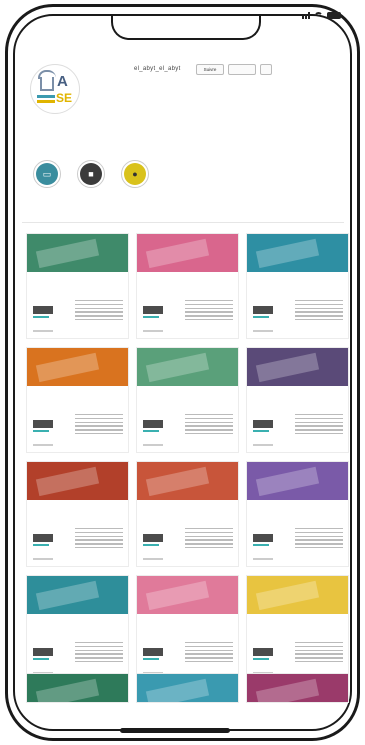 The height and width of the screenshot is (745, 365). I want to click on house-body, so click(47, 84).